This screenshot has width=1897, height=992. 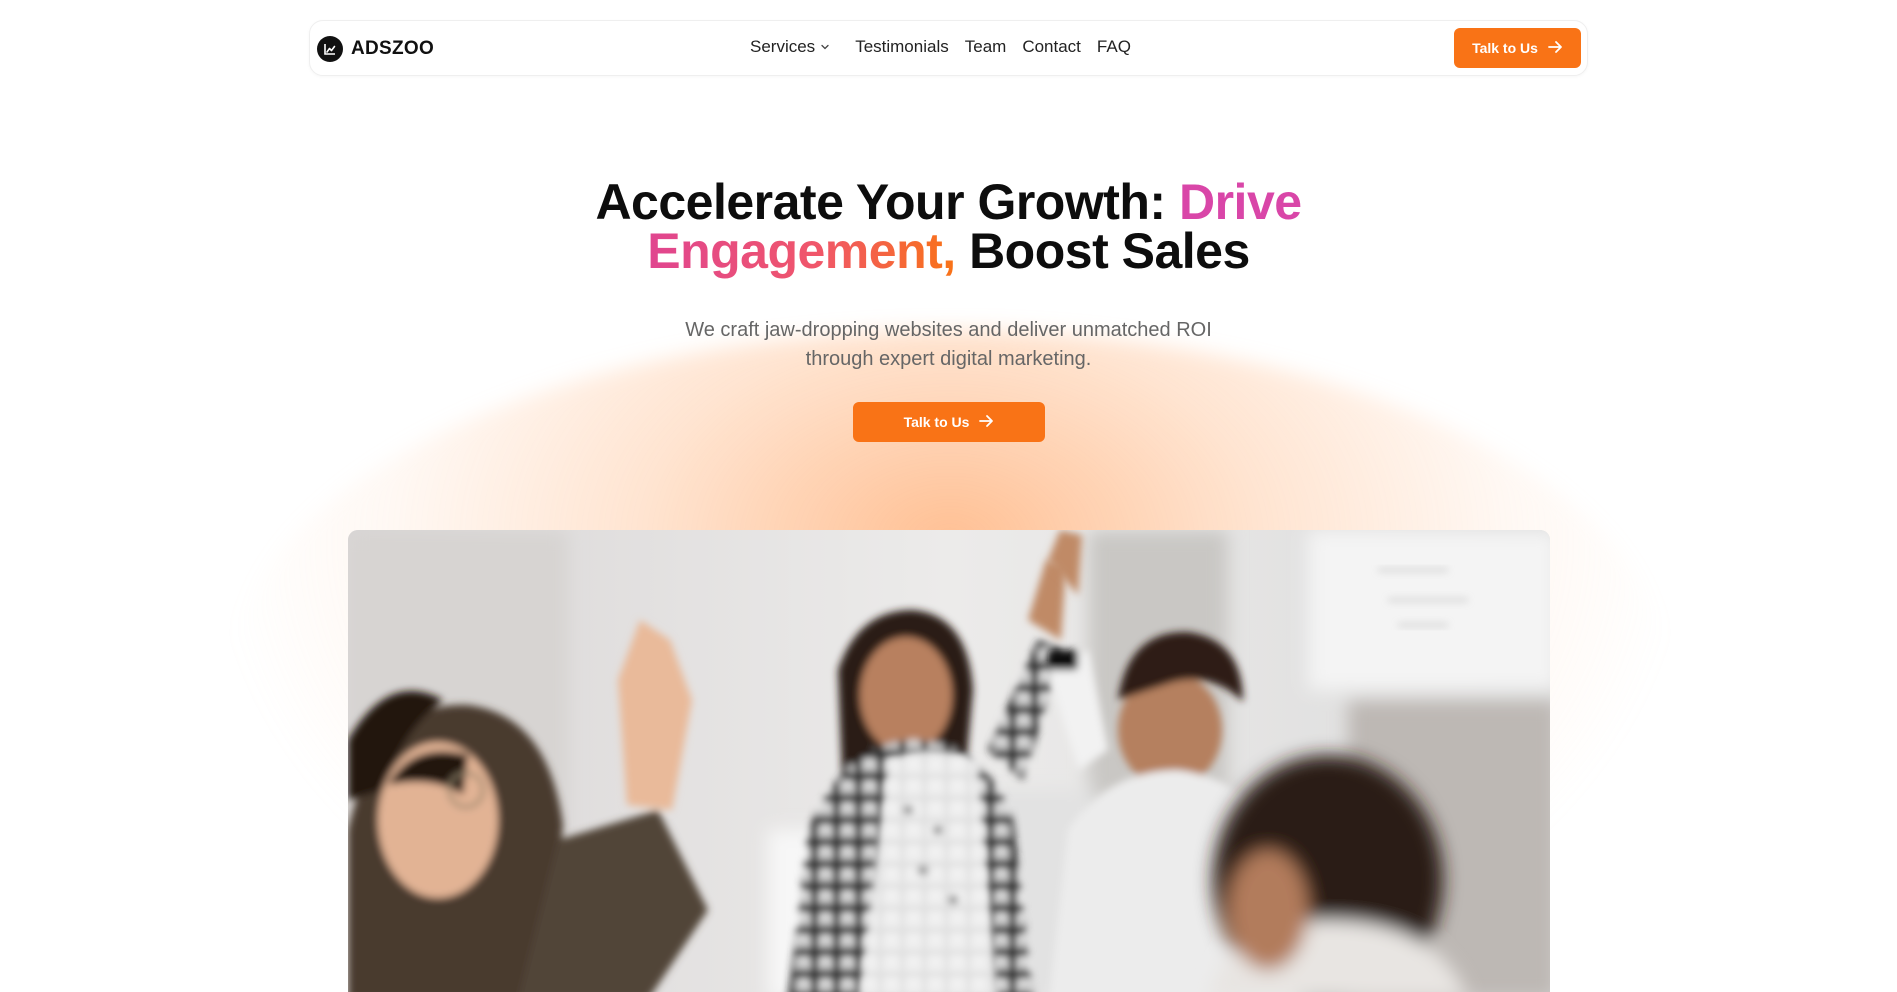 What do you see at coordinates (330, 49) in the screenshot?
I see `bar-chart-icon` at bounding box center [330, 49].